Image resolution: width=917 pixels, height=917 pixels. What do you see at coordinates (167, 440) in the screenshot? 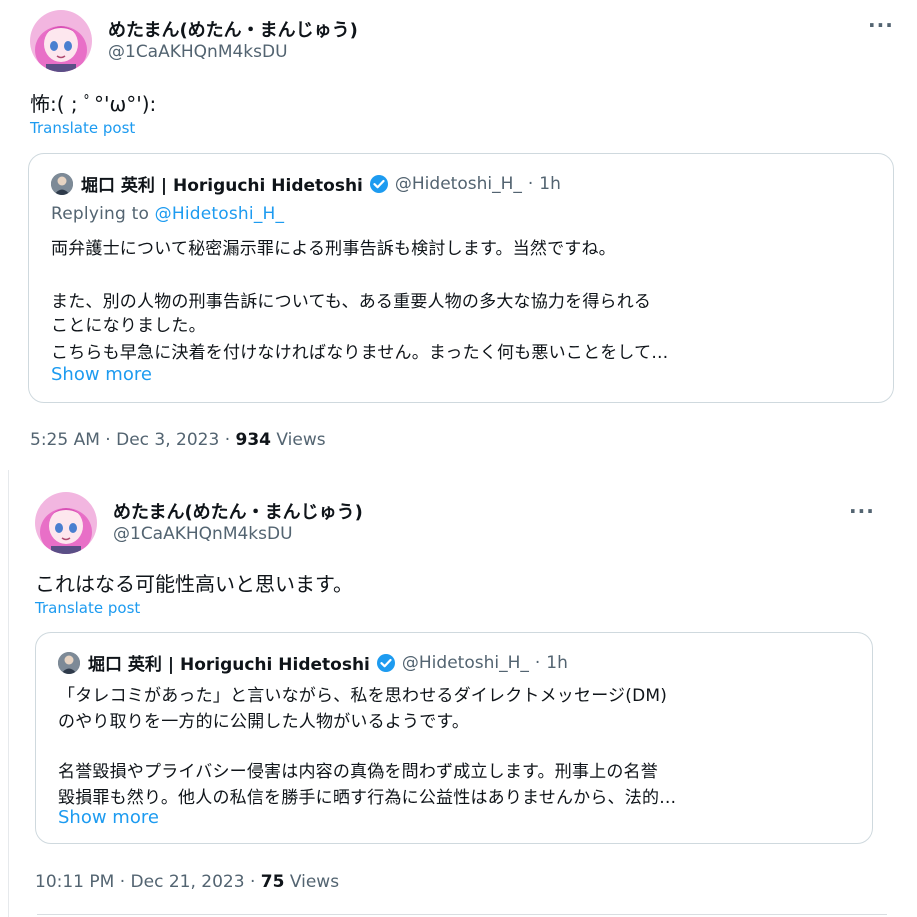
I see `post-date: Dec 3, 2023` at bounding box center [167, 440].